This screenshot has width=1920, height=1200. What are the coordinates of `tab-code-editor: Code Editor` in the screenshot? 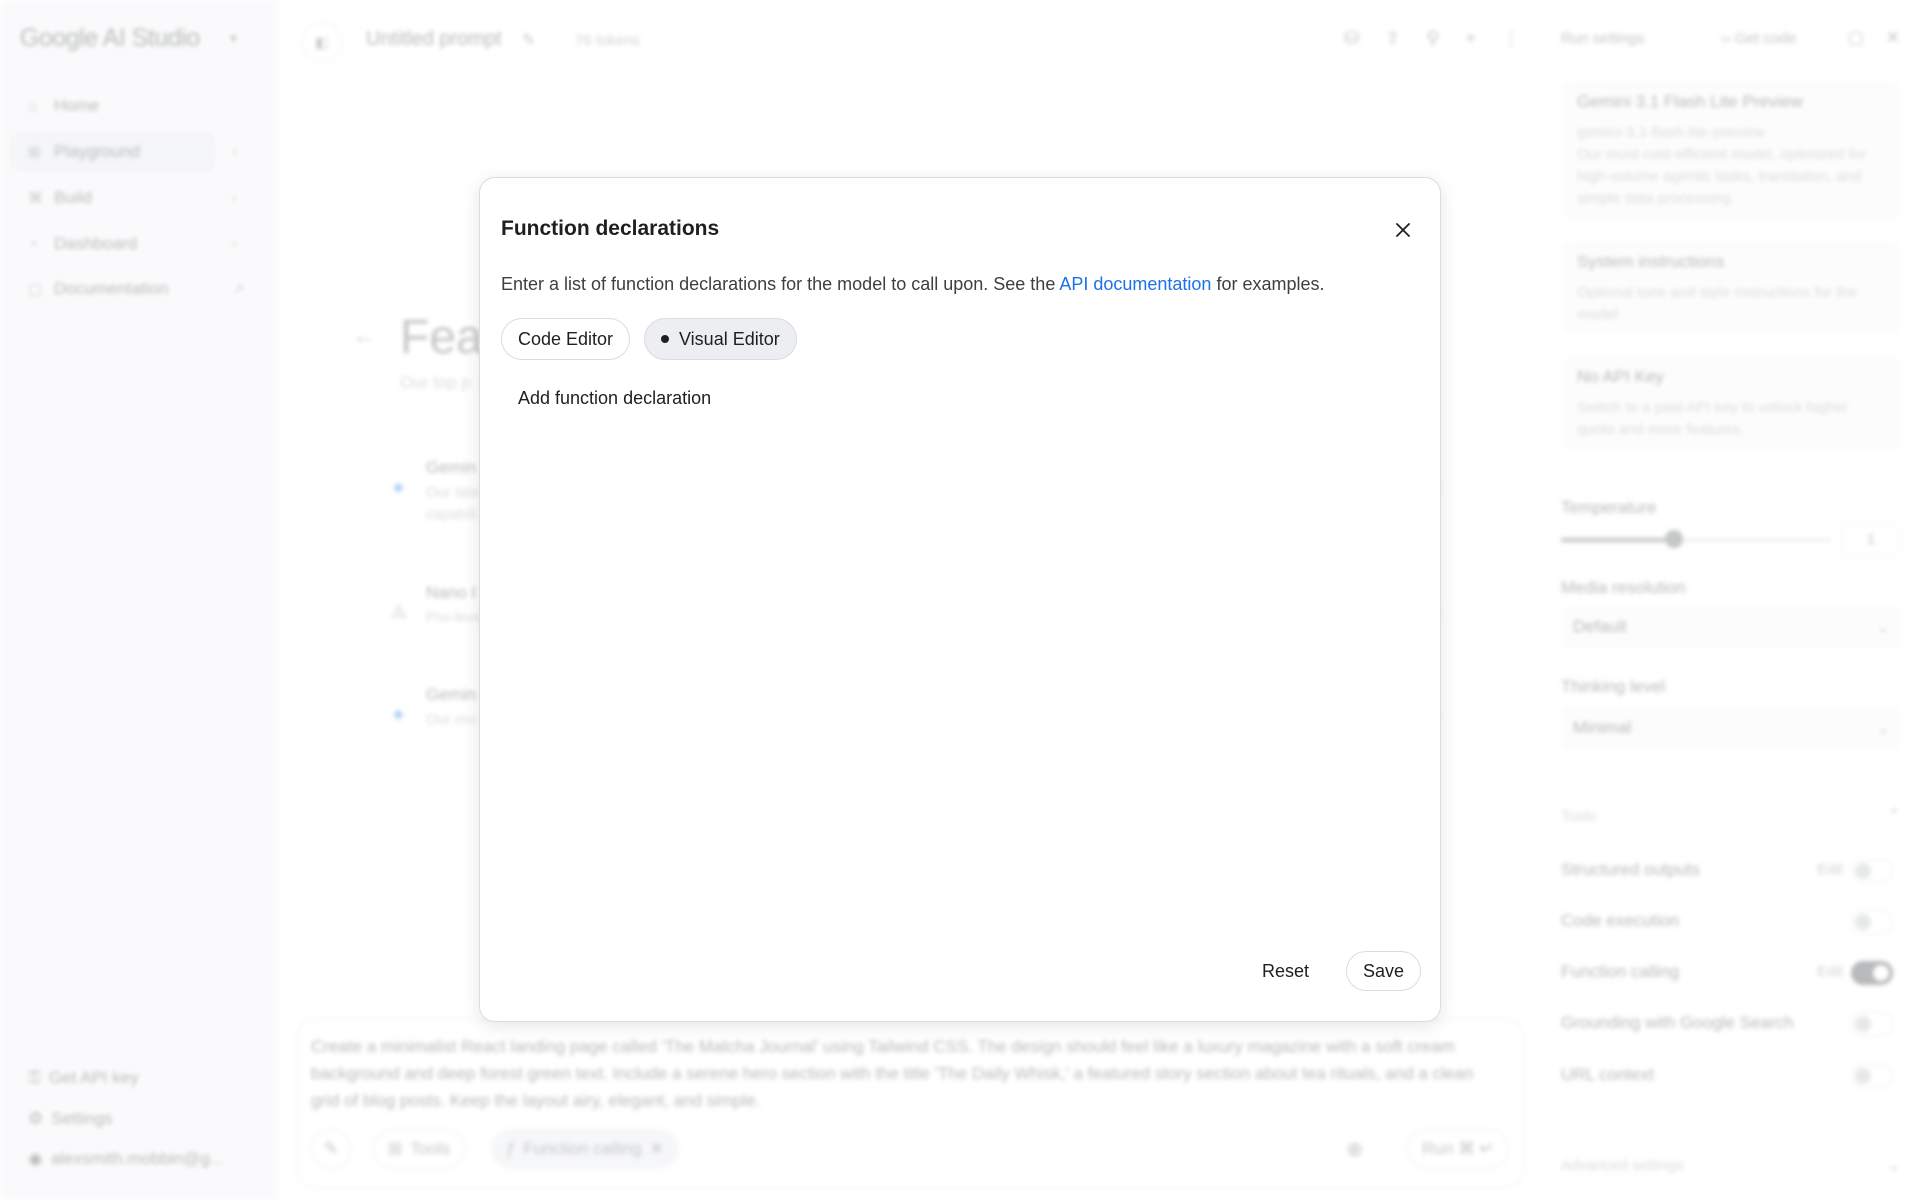 It's located at (566, 339).